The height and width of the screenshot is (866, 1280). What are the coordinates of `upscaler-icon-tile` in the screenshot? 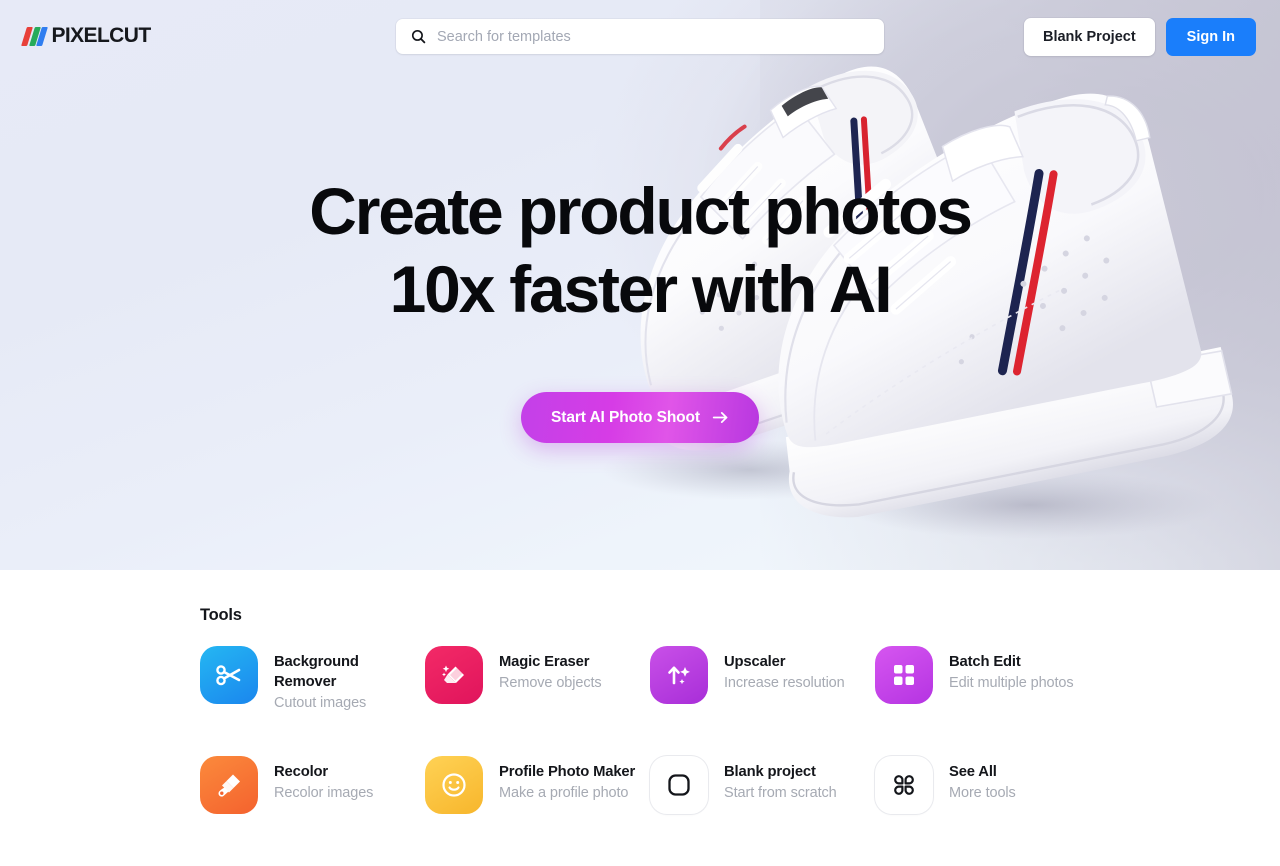 It's located at (679, 675).